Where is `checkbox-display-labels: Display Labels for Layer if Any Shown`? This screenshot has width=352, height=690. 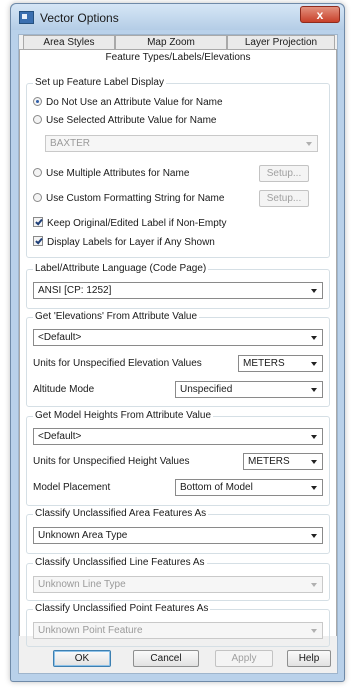 checkbox-display-labels: Display Labels for Layer if Any Shown is located at coordinates (124, 243).